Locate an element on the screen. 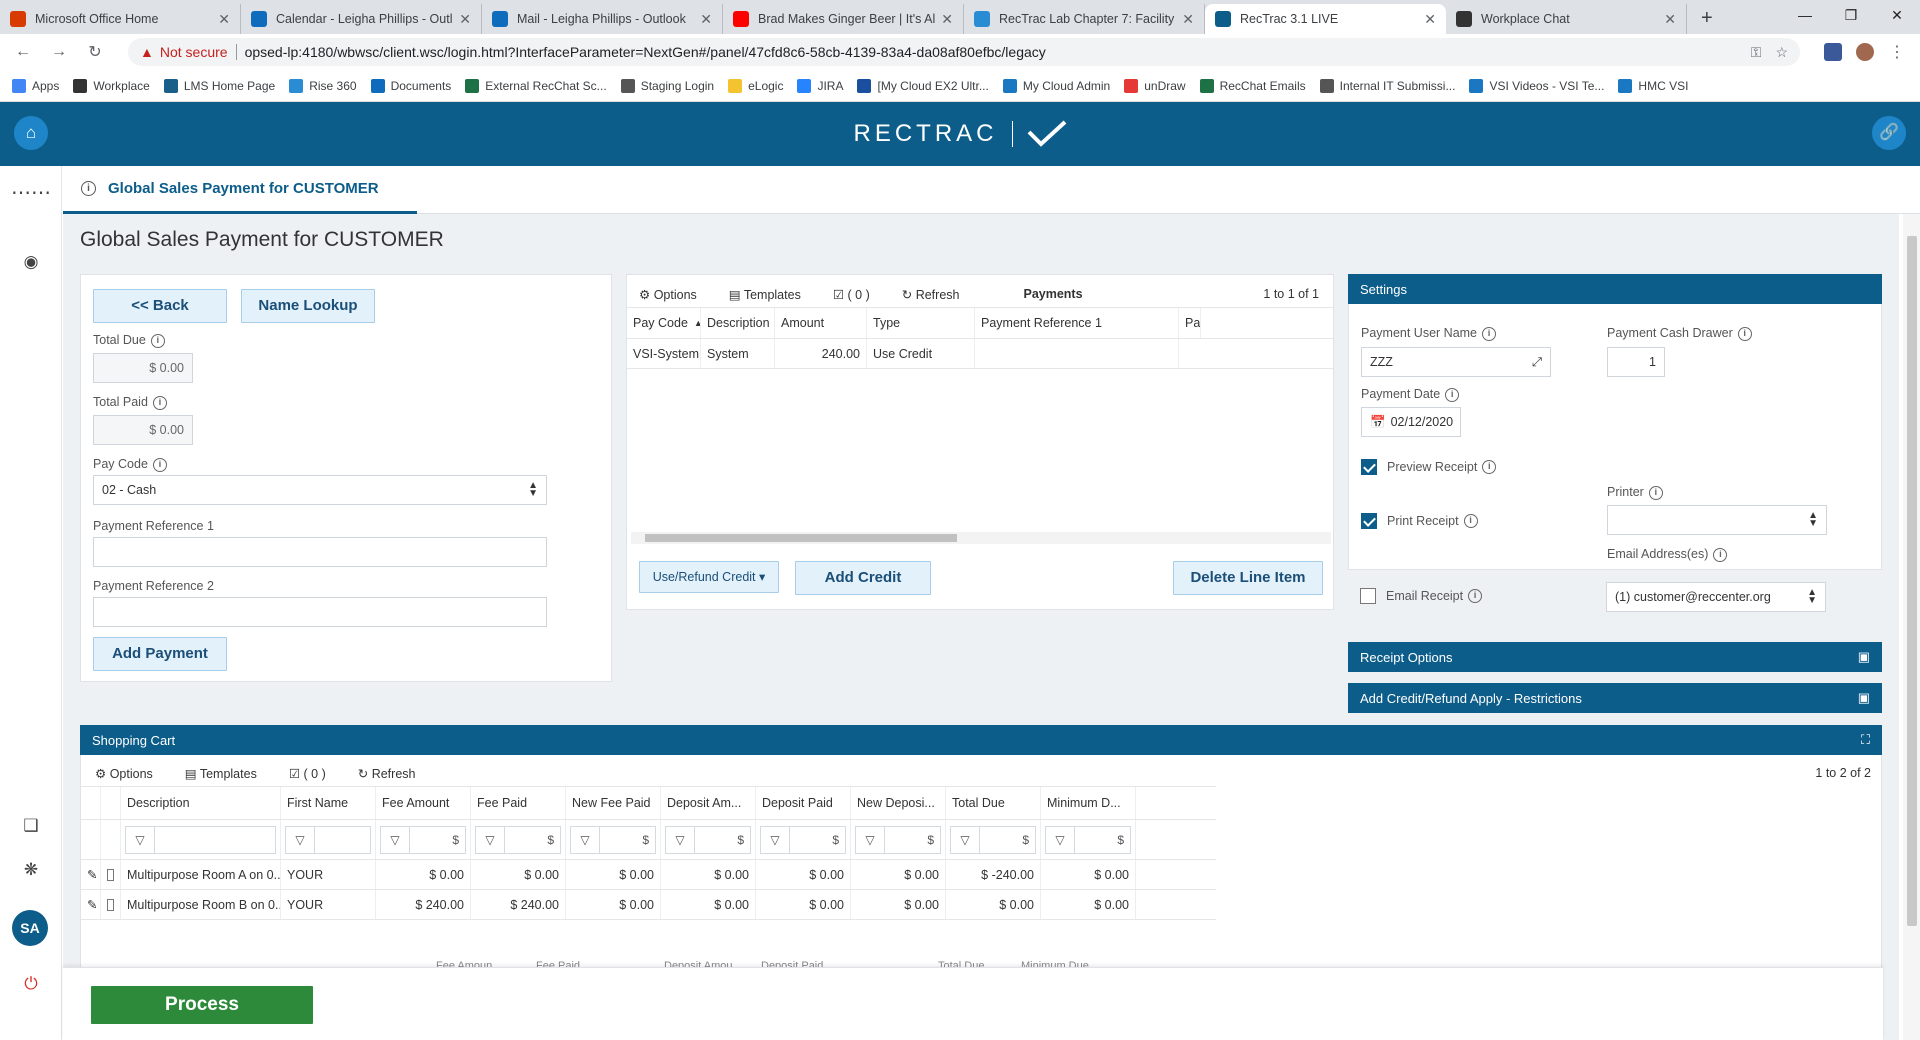 The image size is (1920, 1040). cash-drawer-input: 1 is located at coordinates (1636, 362).